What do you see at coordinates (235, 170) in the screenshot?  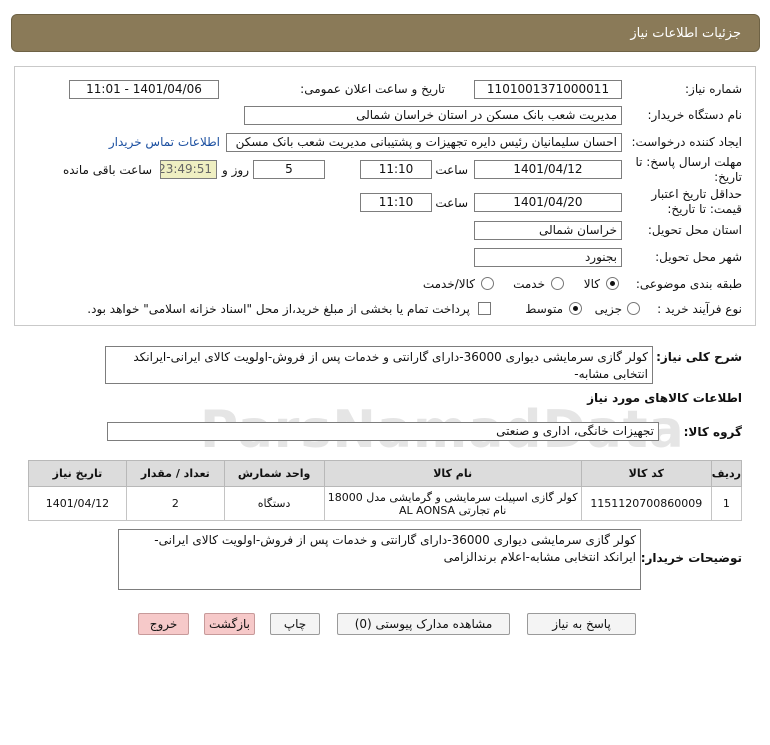 I see `days-label: روز و` at bounding box center [235, 170].